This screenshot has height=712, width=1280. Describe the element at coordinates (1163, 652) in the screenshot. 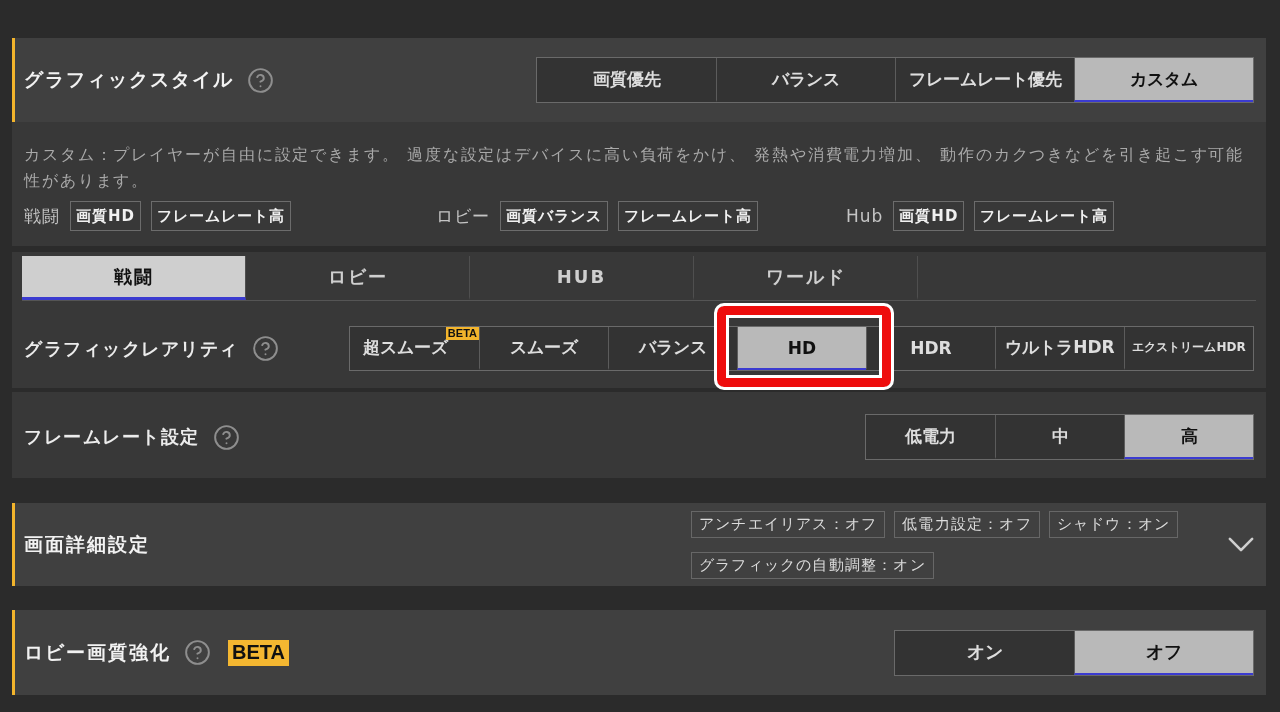

I see `option-button: オフ` at that location.